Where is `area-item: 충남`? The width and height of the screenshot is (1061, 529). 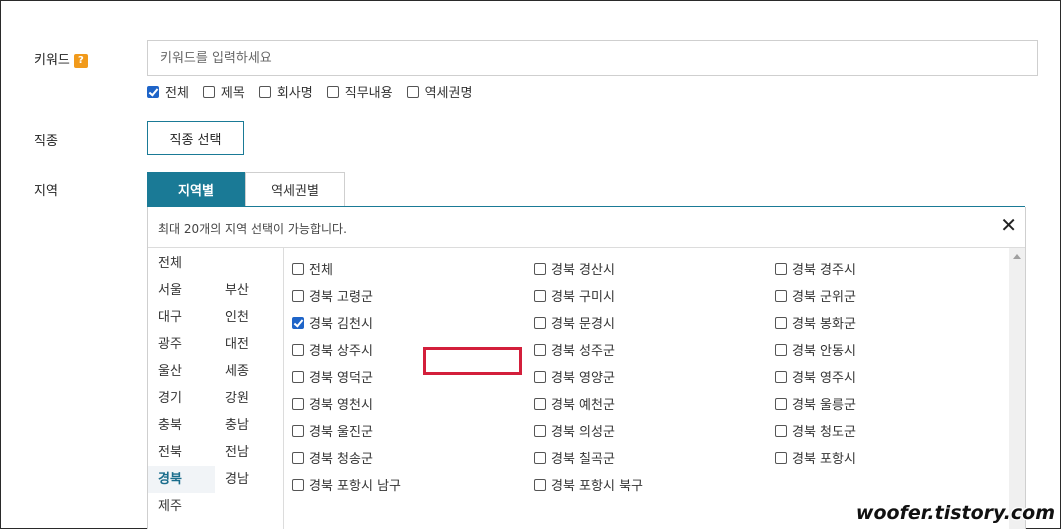
area-item: 충남 is located at coordinates (237, 425).